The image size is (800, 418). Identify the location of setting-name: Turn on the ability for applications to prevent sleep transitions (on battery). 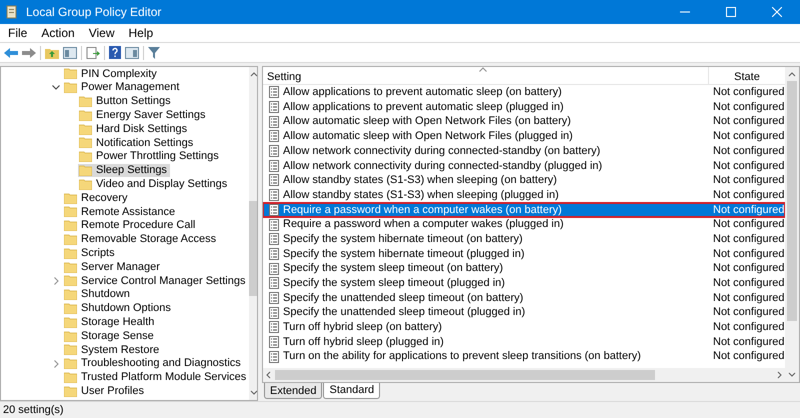
(462, 356).